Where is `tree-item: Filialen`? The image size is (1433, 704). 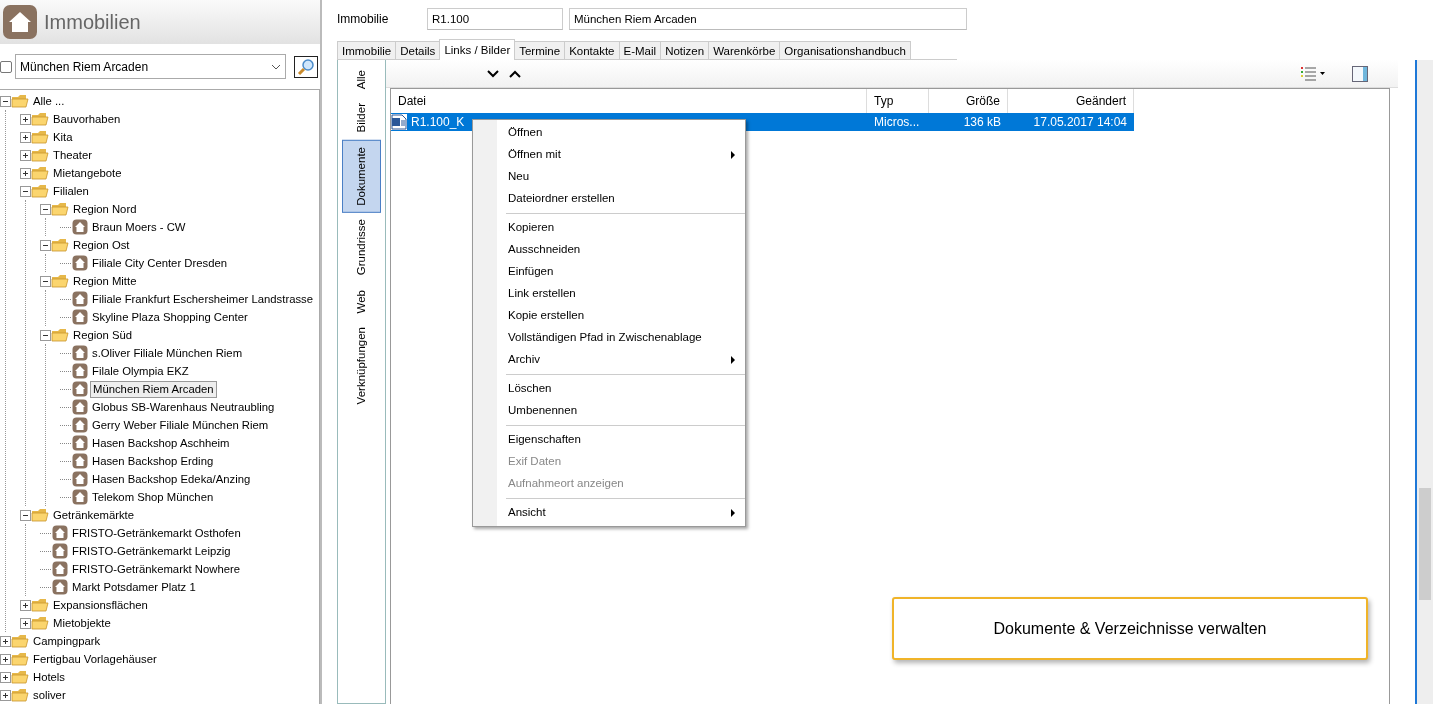
tree-item: Filialen is located at coordinates (71, 191).